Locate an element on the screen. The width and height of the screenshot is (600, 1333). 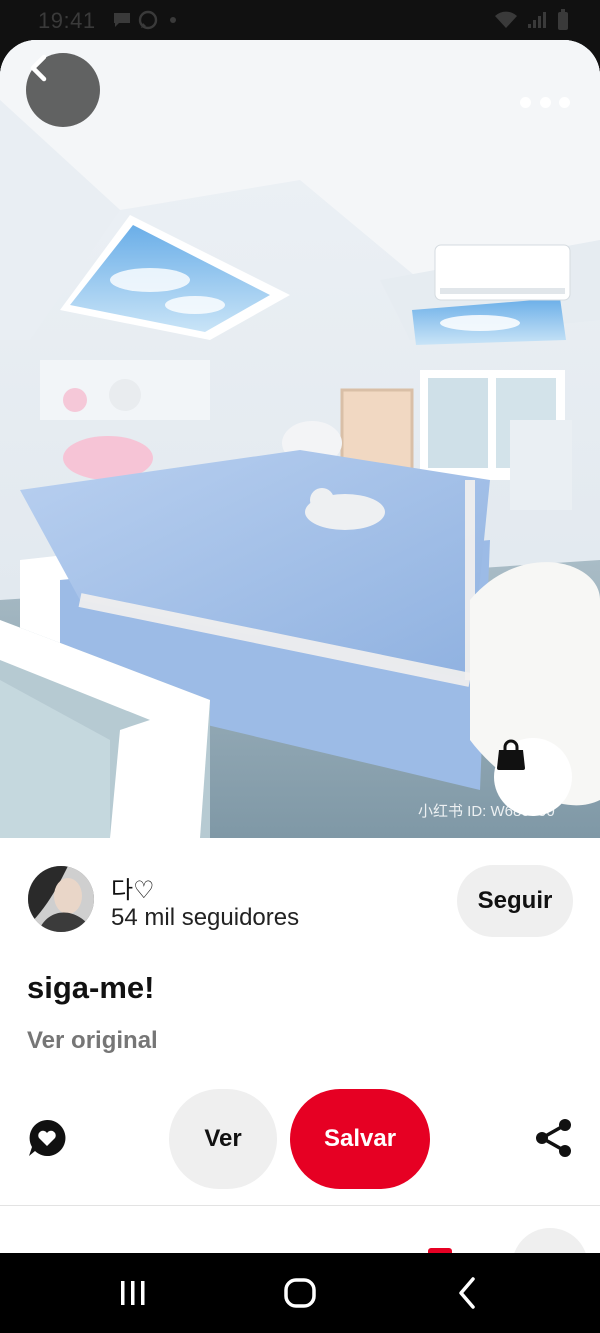
status-time: 19:41 is located at coordinates (67, 20).